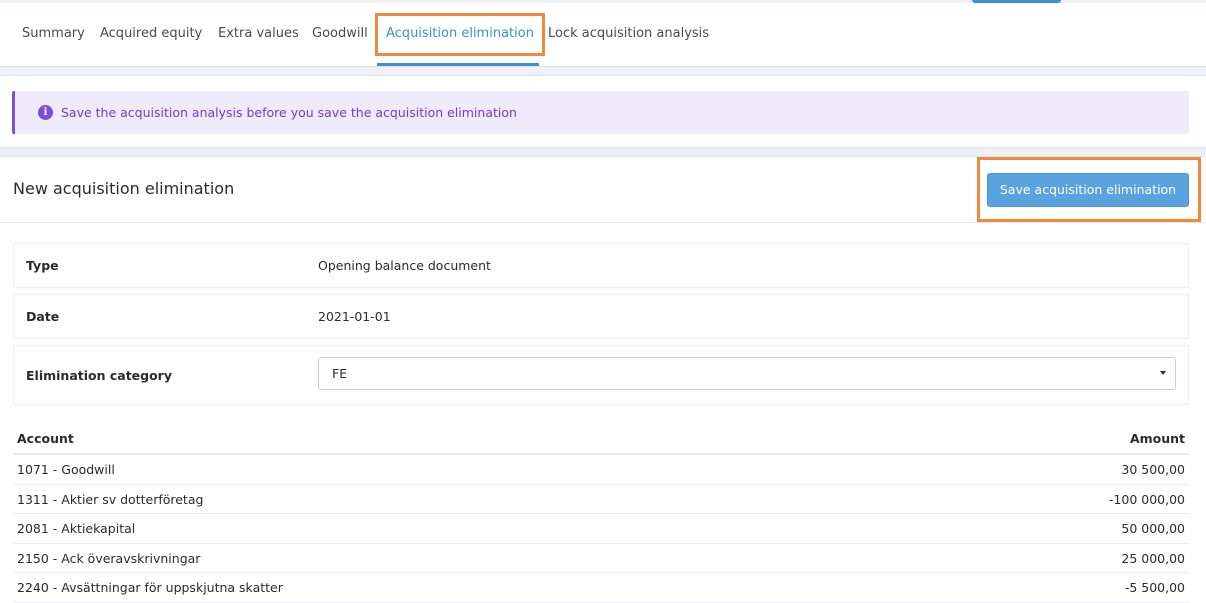 Image resolution: width=1206 pixels, height=603 pixels. I want to click on account-cell: 2081 - Aktiekapital, so click(76, 529).